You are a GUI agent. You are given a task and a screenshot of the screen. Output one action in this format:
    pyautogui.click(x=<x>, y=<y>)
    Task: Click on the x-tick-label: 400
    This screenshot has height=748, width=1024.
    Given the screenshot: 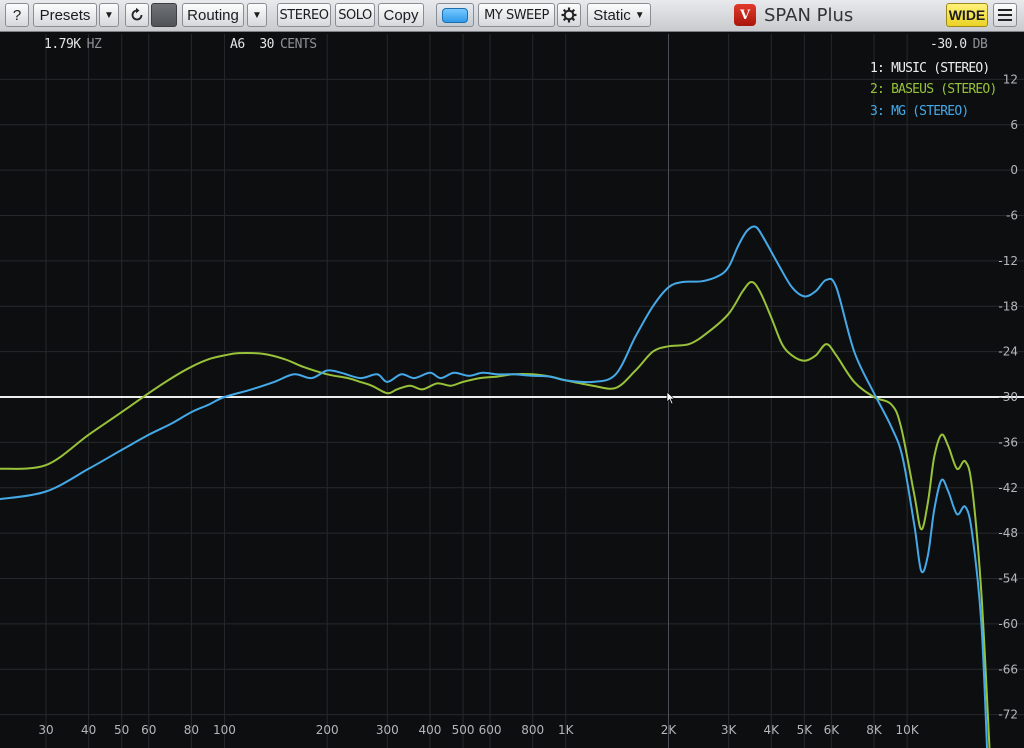 What is the action you would take?
    pyautogui.click(x=430, y=730)
    